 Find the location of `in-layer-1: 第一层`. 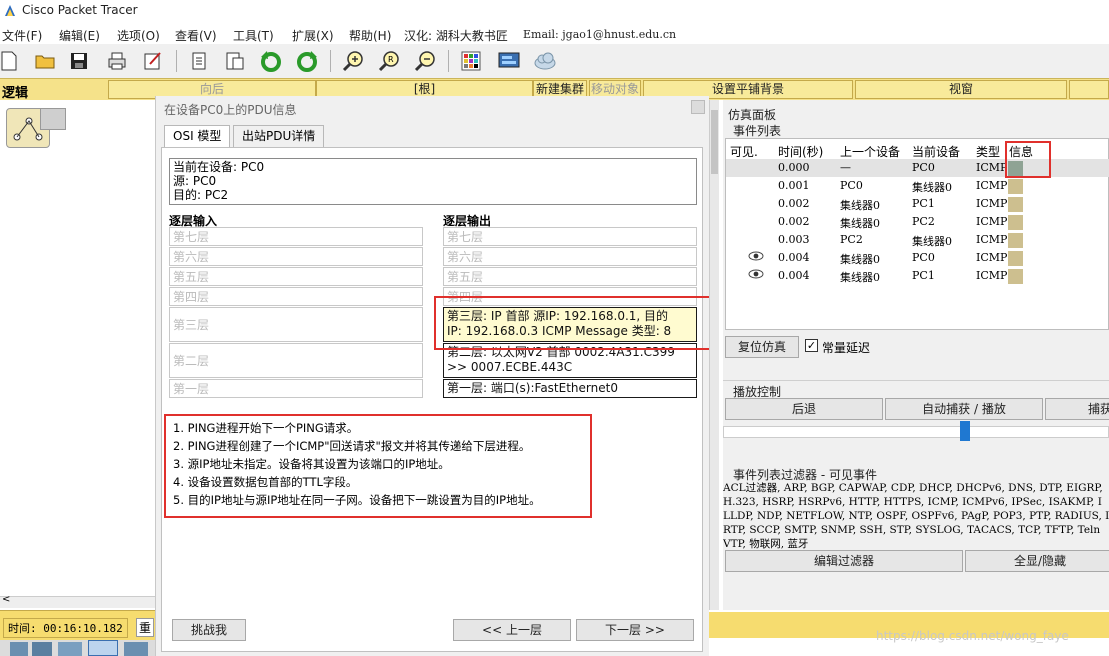

in-layer-1: 第一层 is located at coordinates (296, 388).